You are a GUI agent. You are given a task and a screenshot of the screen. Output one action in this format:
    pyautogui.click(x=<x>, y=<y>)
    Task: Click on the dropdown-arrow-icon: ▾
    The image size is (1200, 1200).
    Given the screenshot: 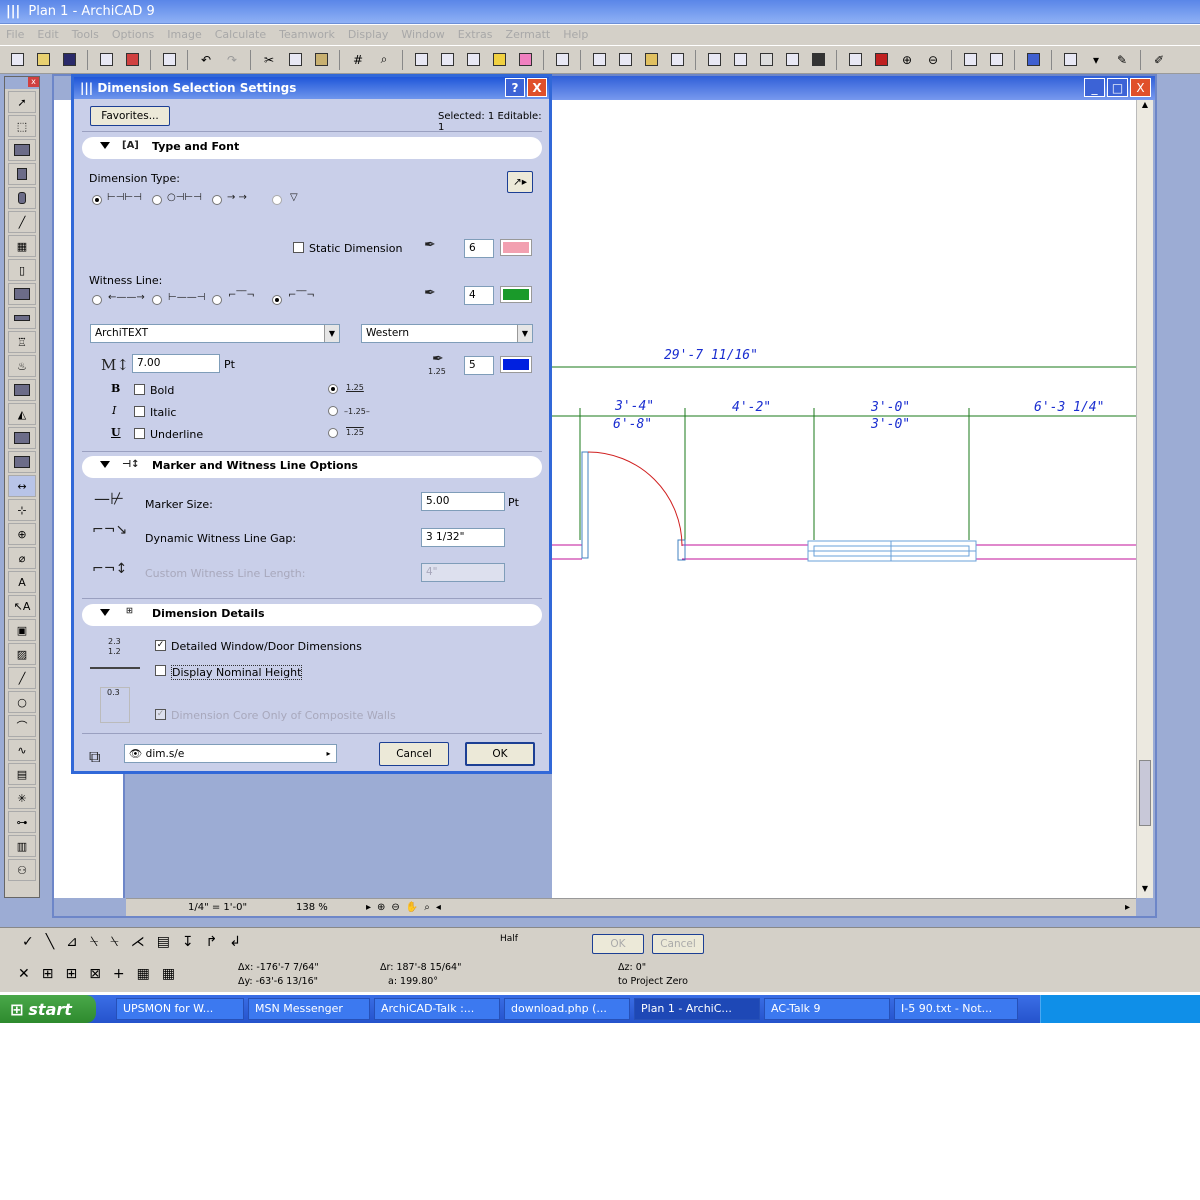 What is the action you would take?
    pyautogui.click(x=1096, y=60)
    